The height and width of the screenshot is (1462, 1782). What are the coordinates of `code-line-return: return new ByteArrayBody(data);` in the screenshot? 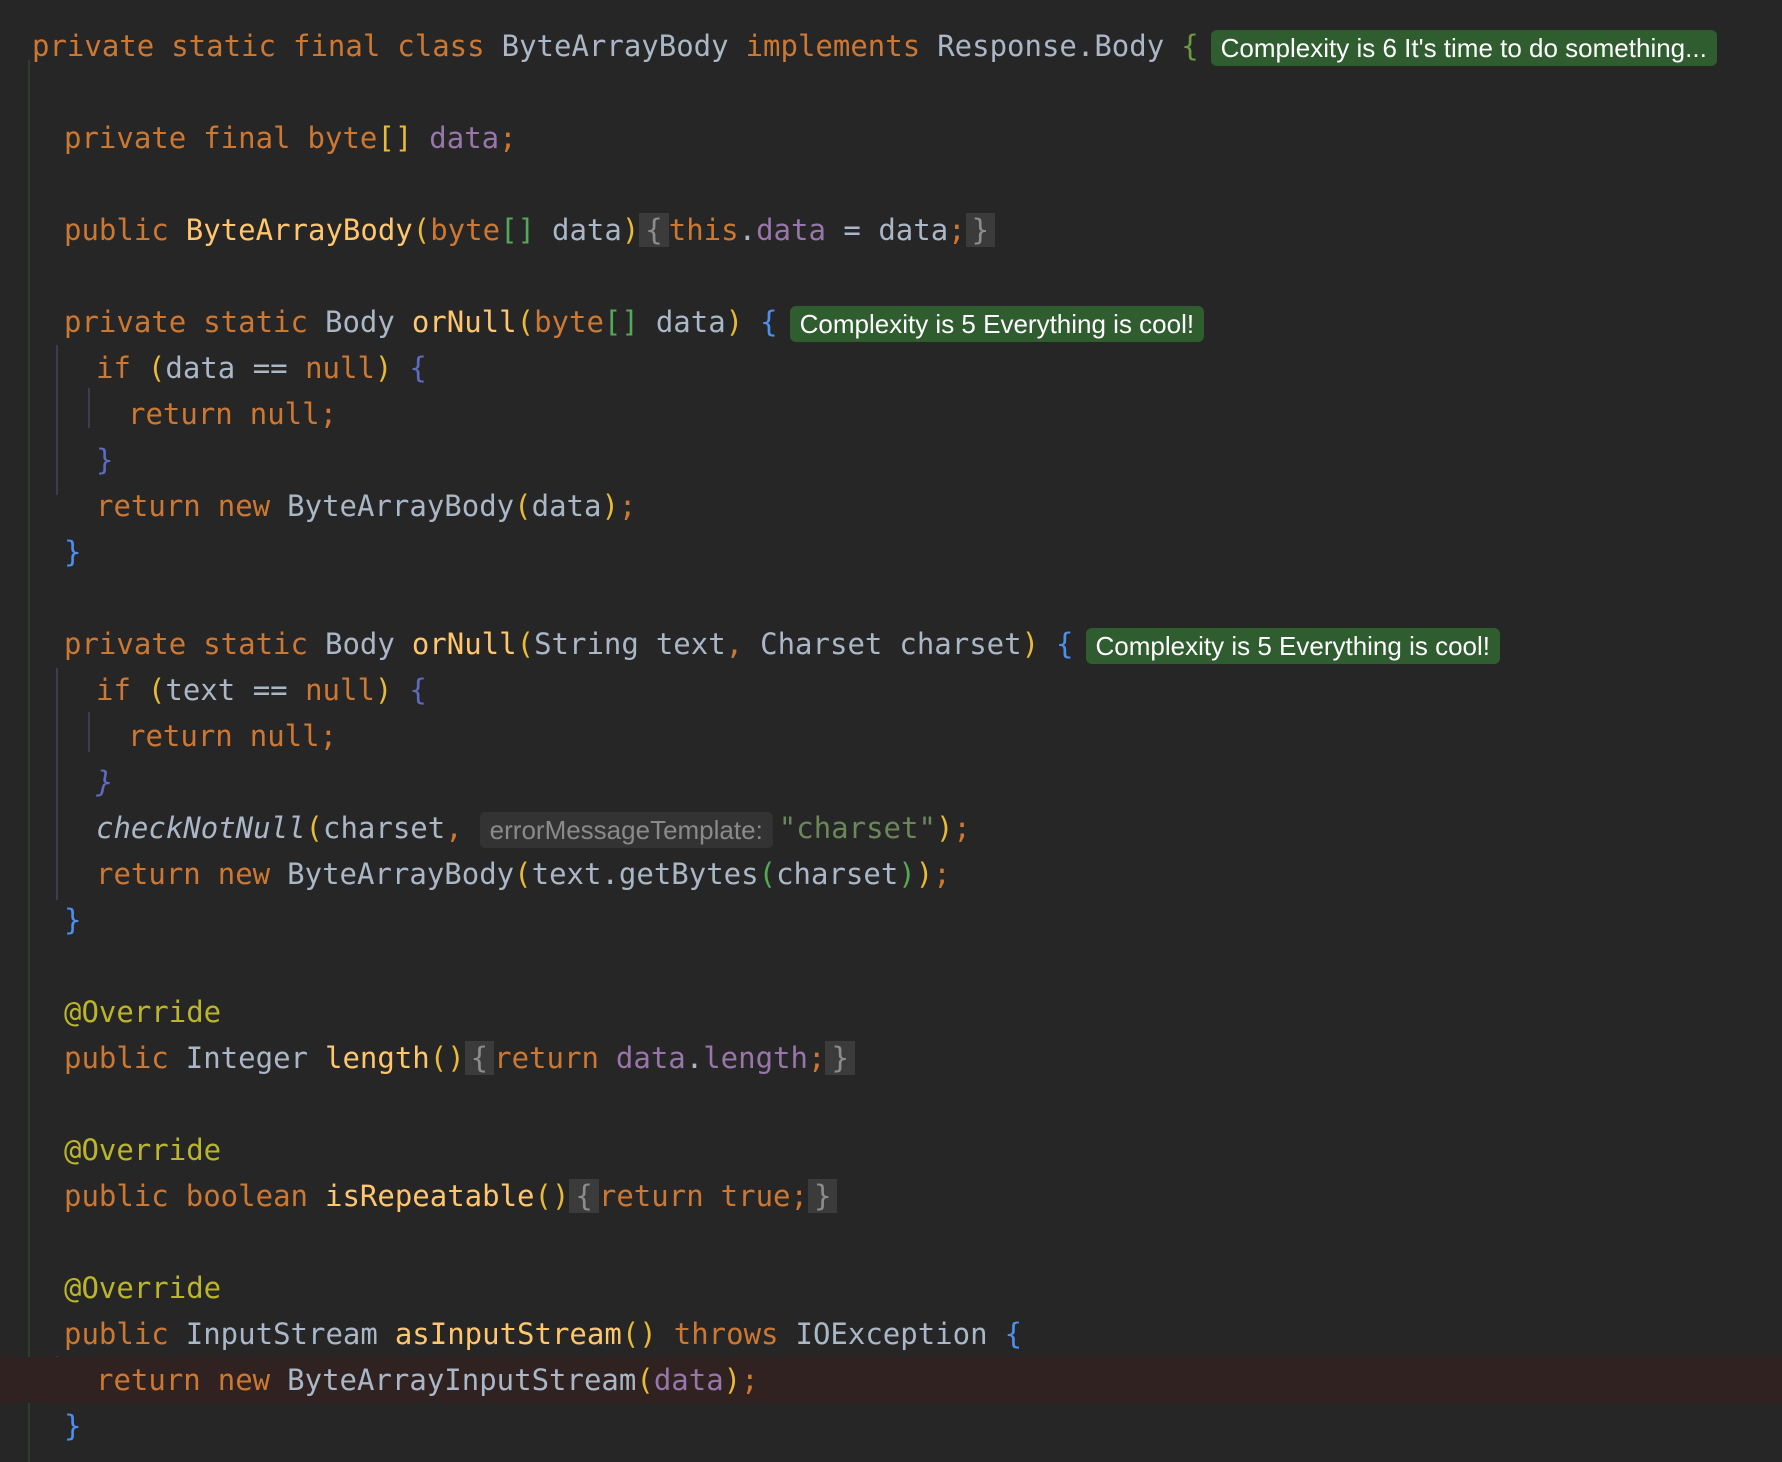 It's located at (891, 506).